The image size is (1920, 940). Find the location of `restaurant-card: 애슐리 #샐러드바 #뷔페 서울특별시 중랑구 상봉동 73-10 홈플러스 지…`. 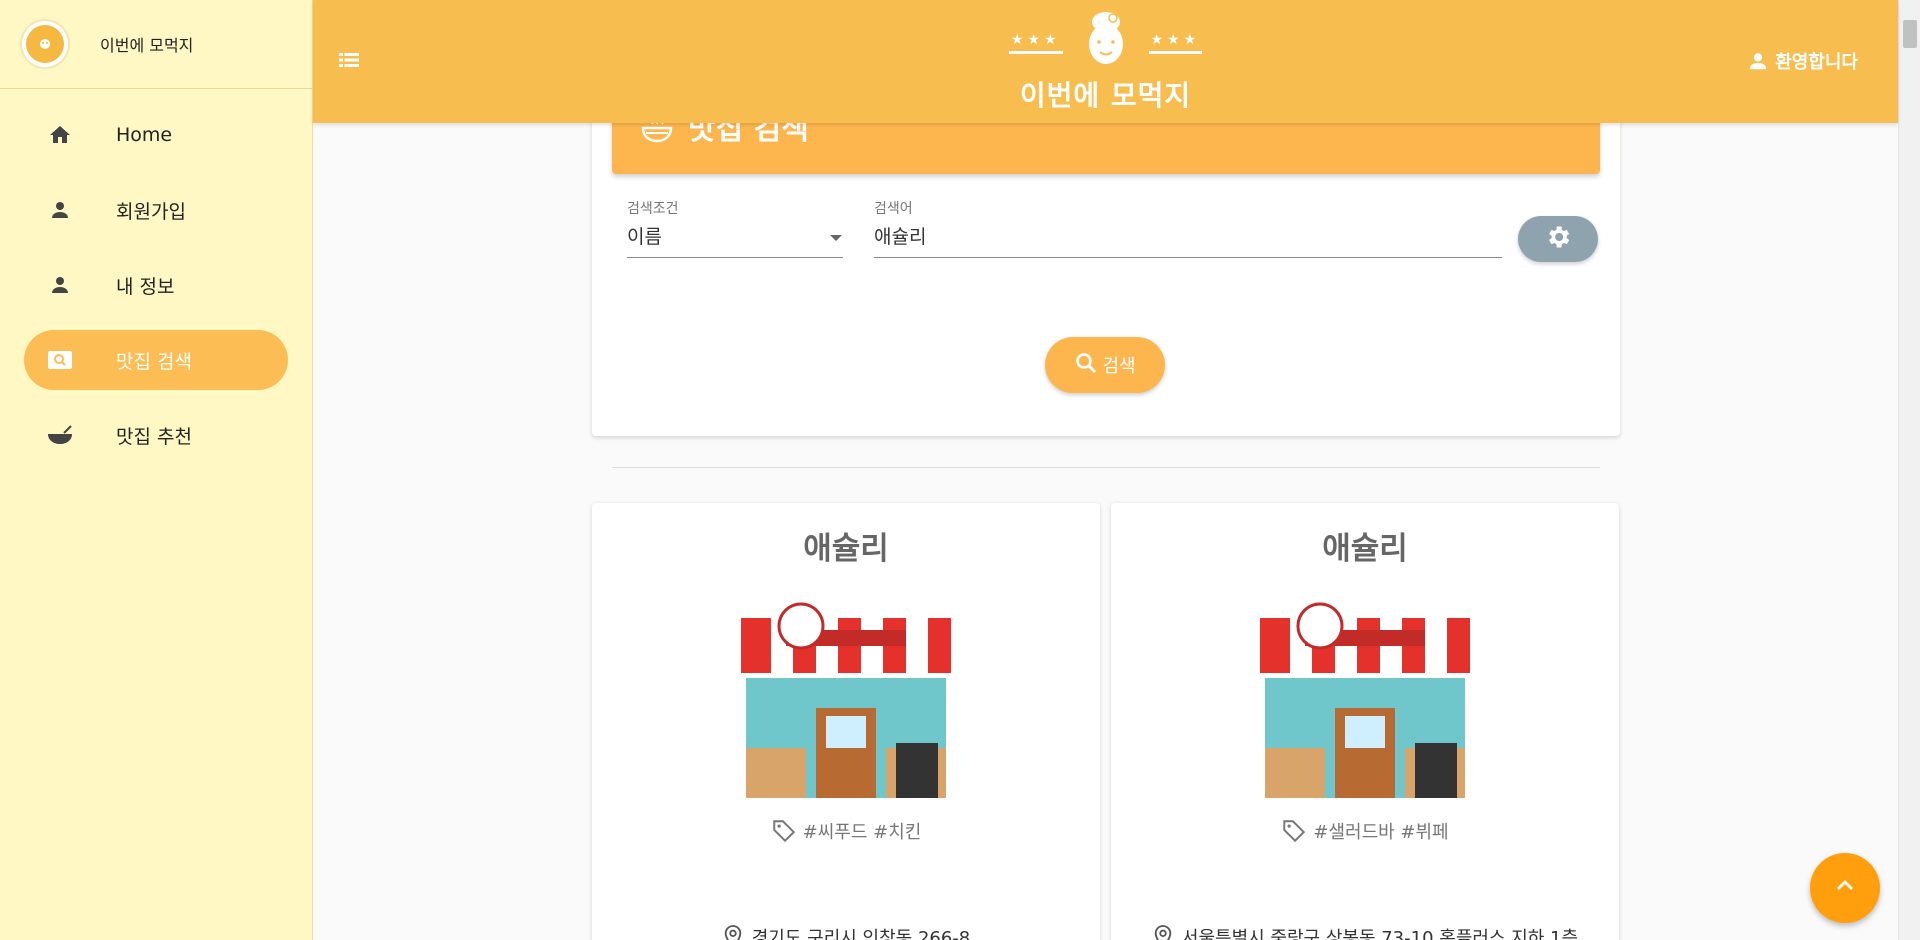

restaurant-card: 애슐리 #샐러드바 #뷔페 서울특별시 중랑구 상봉동 73-10 홈플러스 지… is located at coordinates (1365, 721).